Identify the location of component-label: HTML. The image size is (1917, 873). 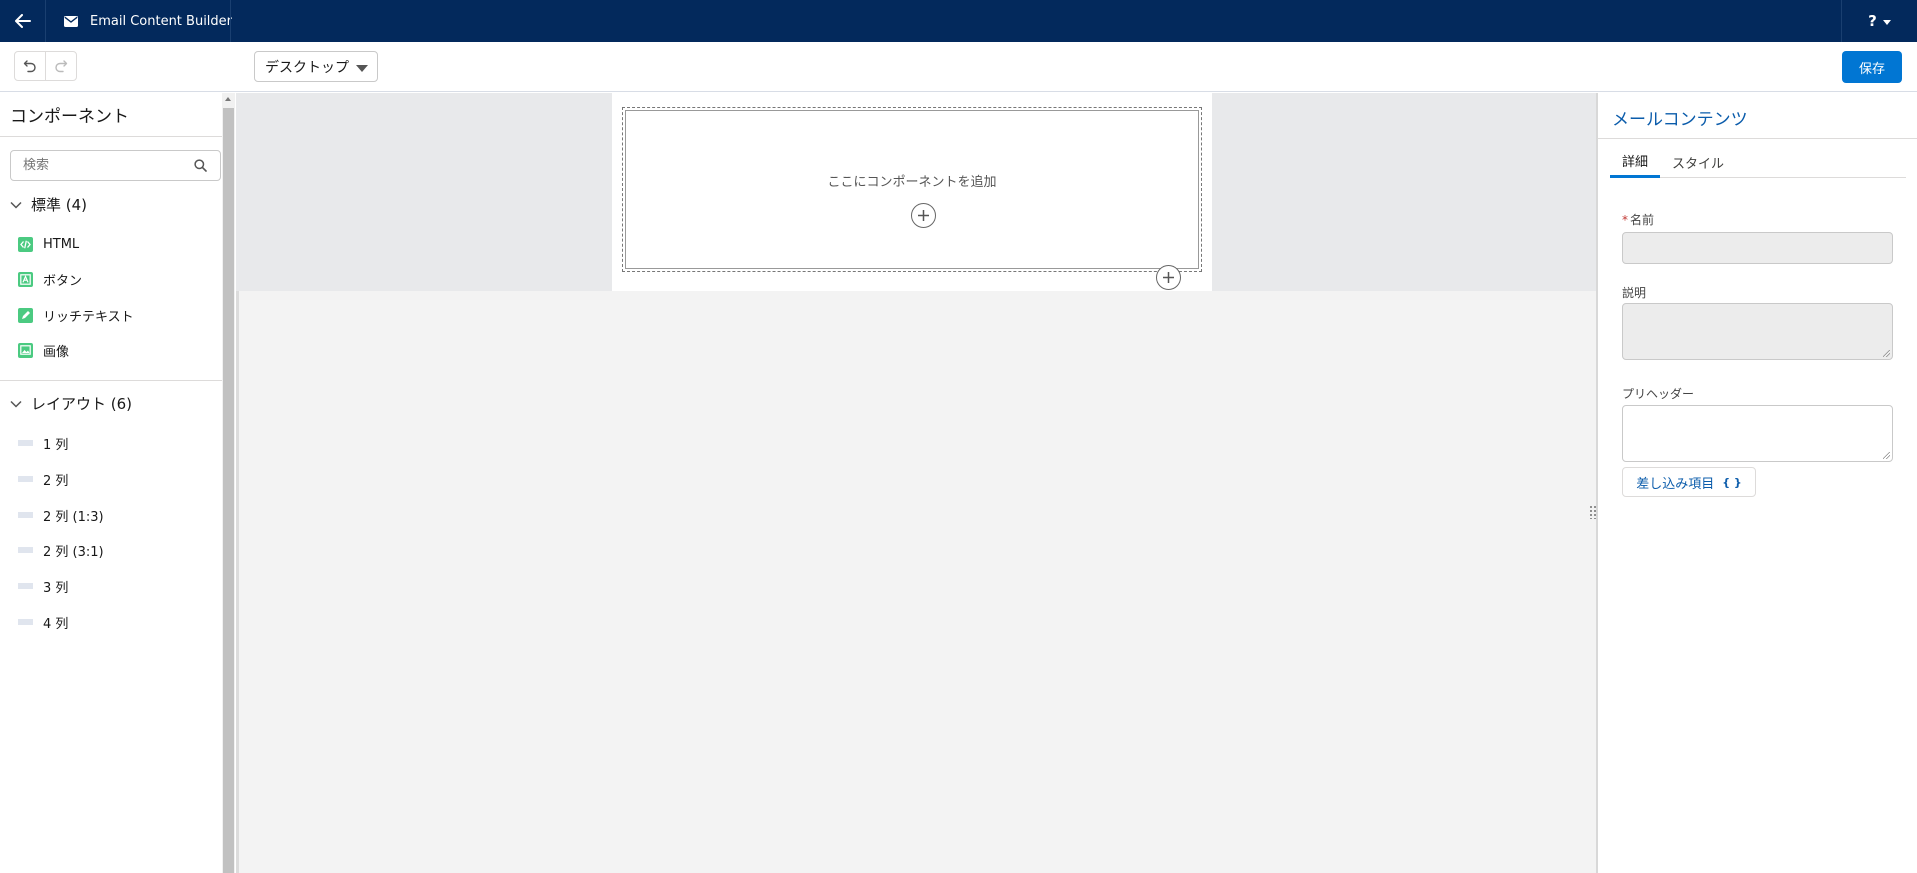
(61, 244).